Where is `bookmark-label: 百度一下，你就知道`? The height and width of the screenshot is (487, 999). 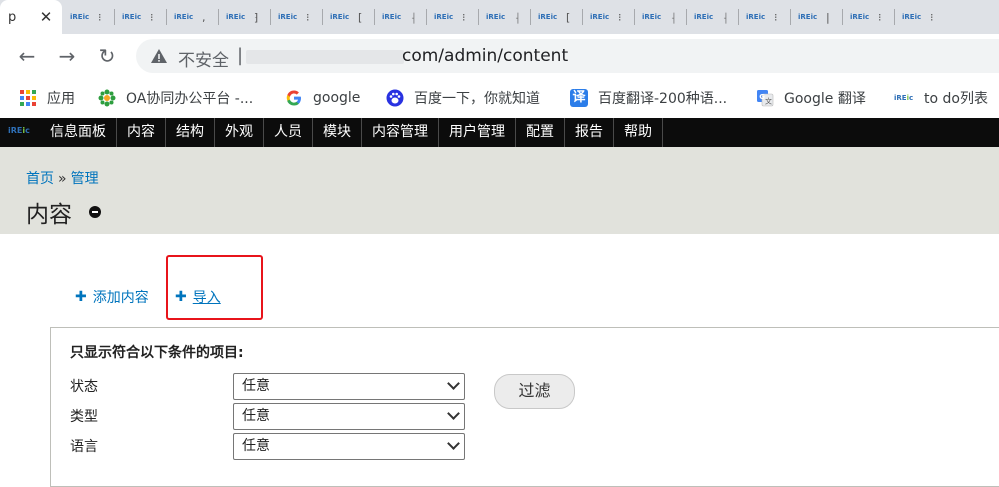
bookmark-label: 百度一下，你就知道 is located at coordinates (477, 99).